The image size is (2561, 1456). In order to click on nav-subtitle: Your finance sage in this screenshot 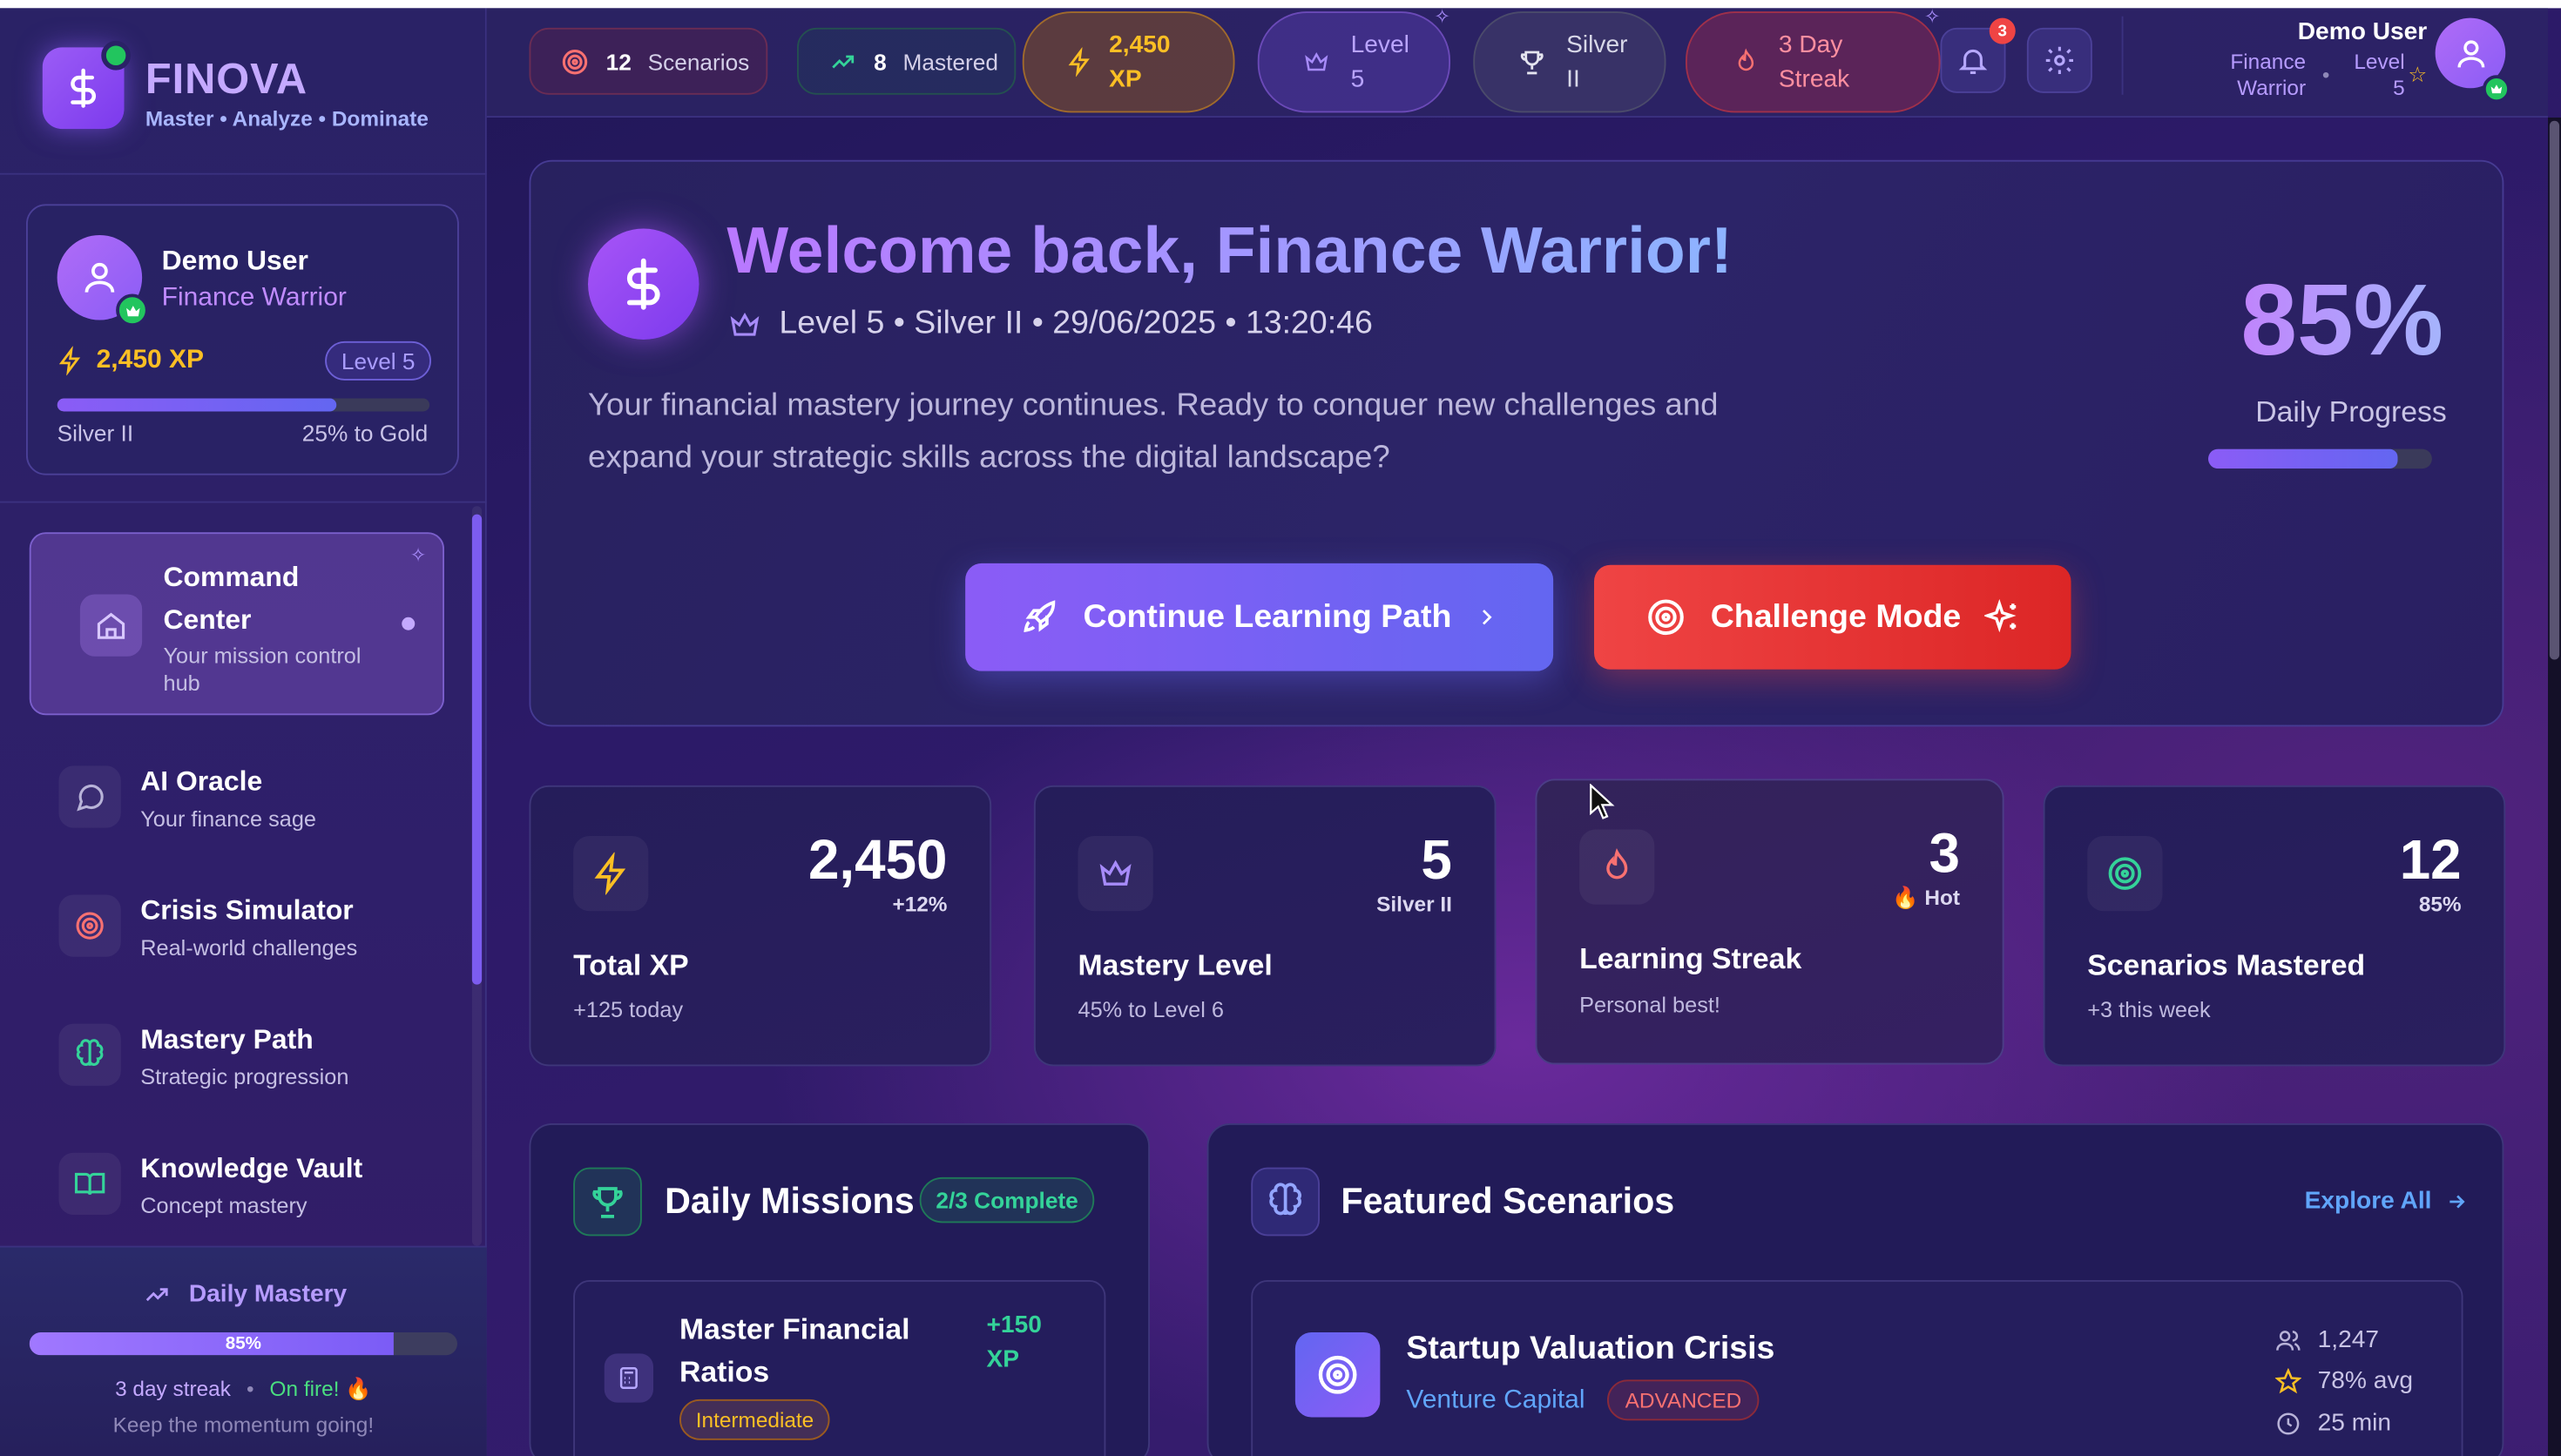, I will do `click(228, 819)`.